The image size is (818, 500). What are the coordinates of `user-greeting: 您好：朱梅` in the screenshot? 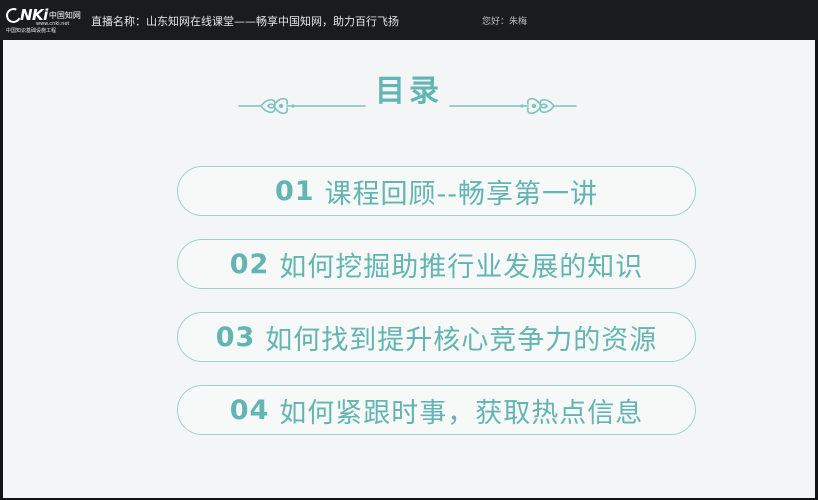 It's located at (505, 22).